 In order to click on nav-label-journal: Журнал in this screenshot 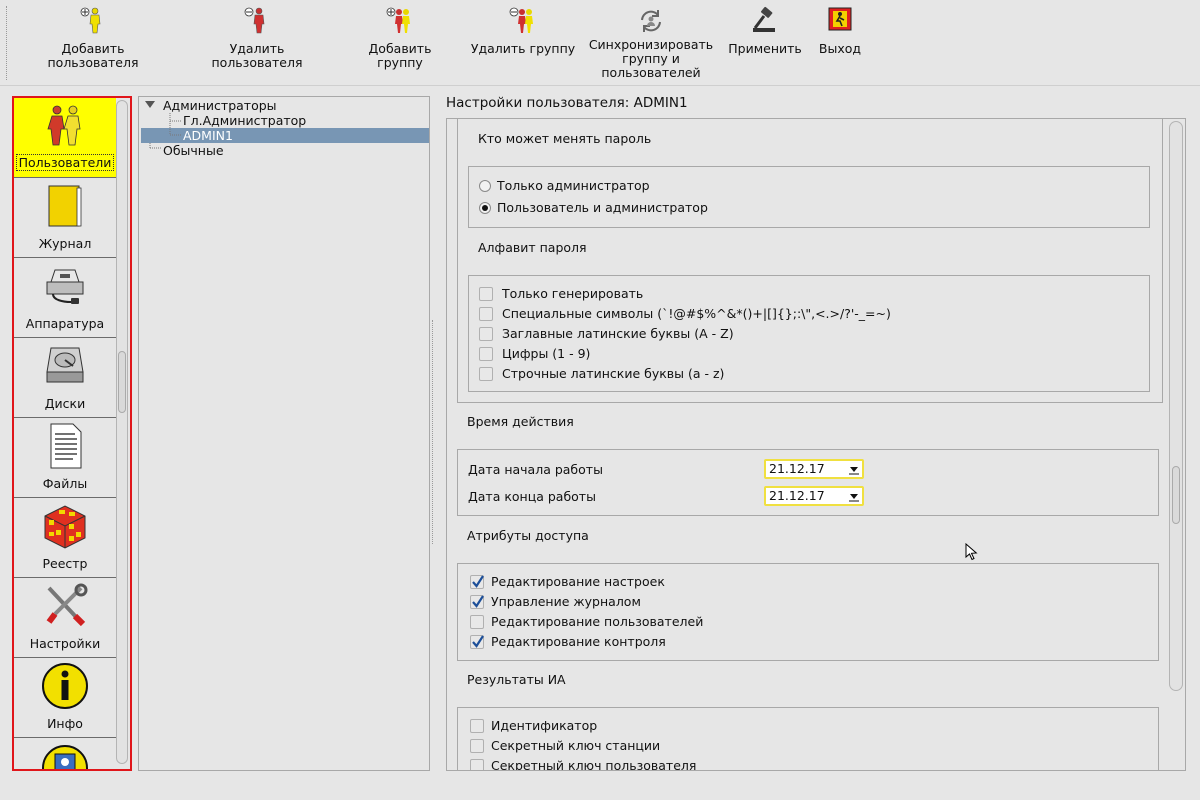, I will do `click(65, 243)`.